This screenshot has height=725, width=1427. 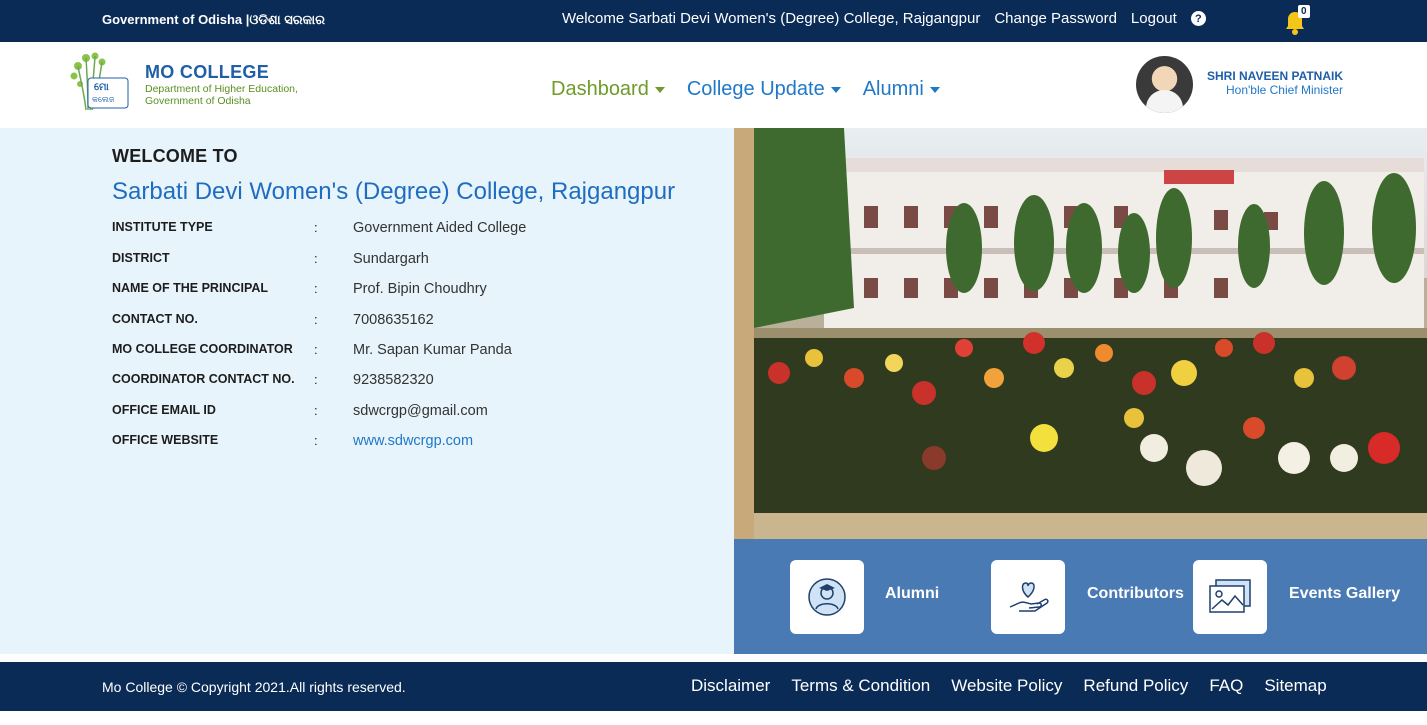 What do you see at coordinates (432, 350) in the screenshot?
I see `info-value: Mr. Sapan Kumar Panda` at bounding box center [432, 350].